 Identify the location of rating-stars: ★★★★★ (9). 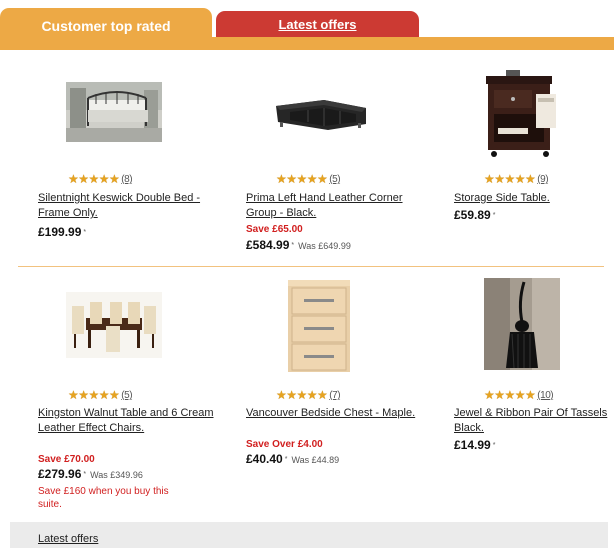
(516, 179).